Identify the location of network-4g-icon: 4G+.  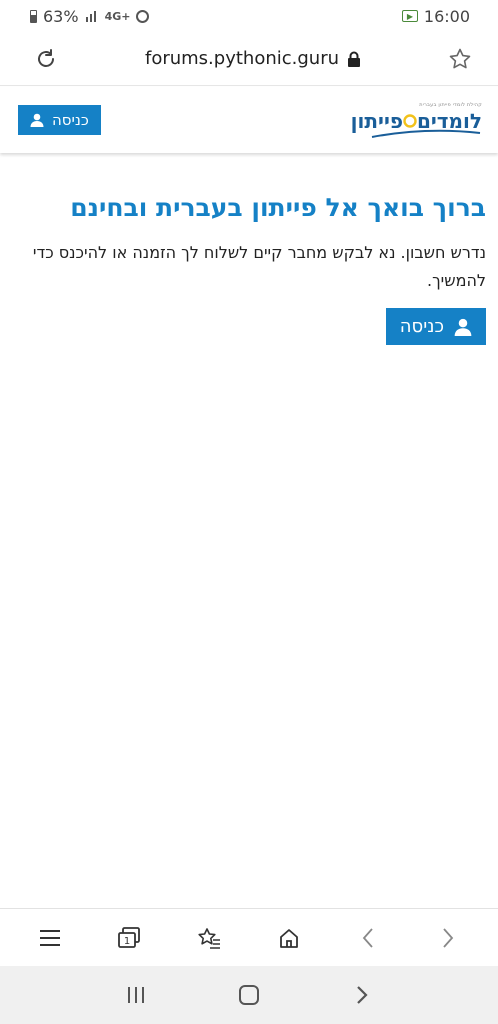
(117, 16).